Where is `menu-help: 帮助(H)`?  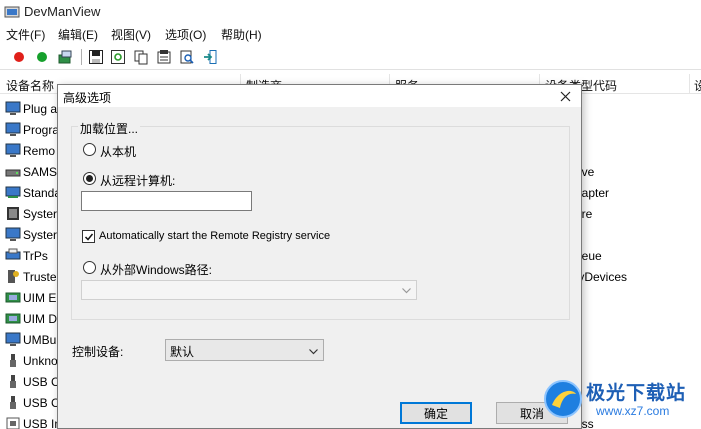 menu-help: 帮助(H) is located at coordinates (241, 34).